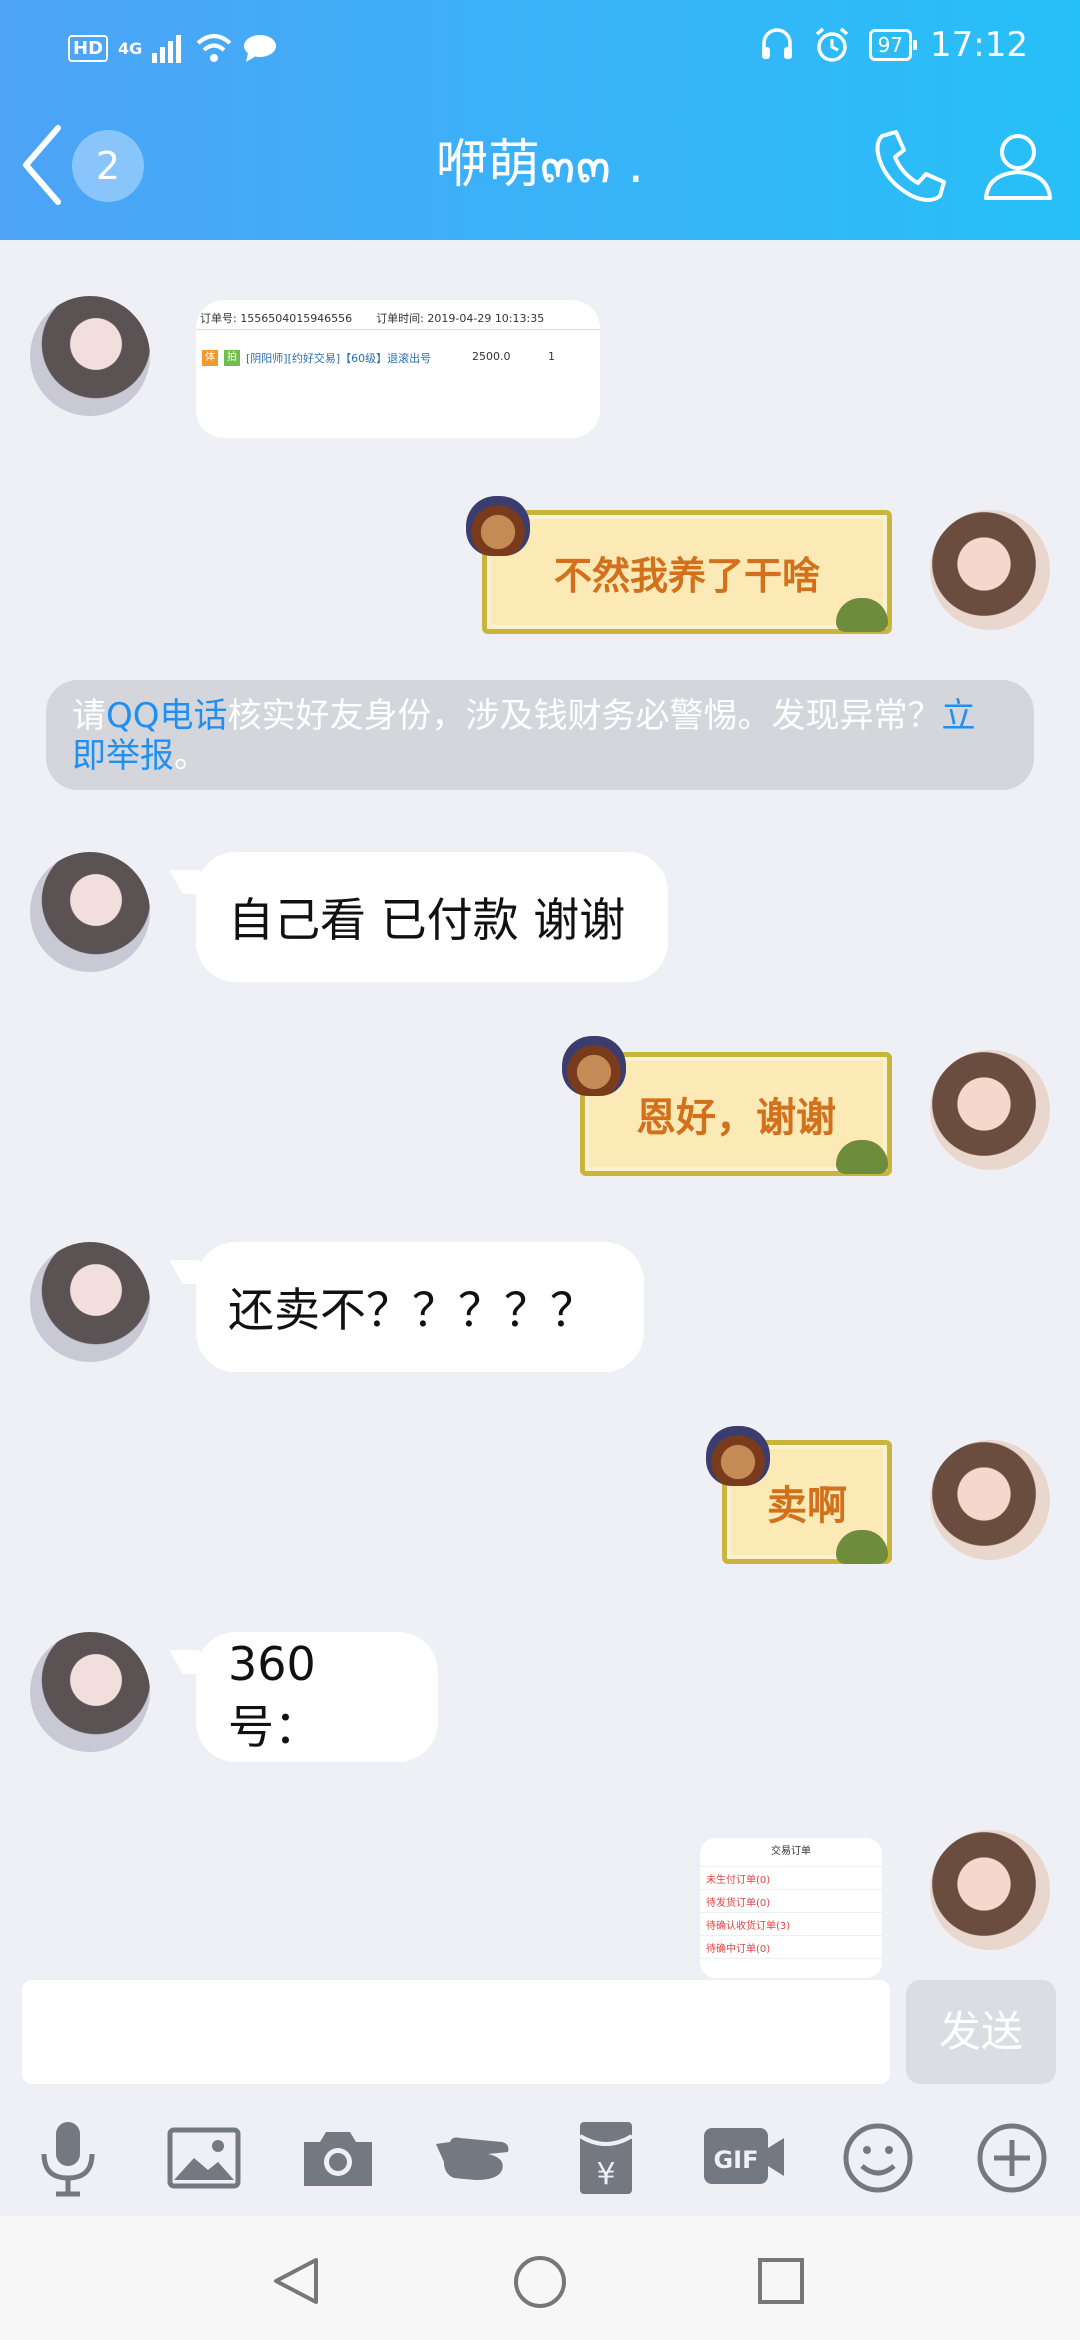 Image resolution: width=1080 pixels, height=2340 pixels. Describe the element at coordinates (491, 356) in the screenshot. I see `order-price: 2500.0` at that location.